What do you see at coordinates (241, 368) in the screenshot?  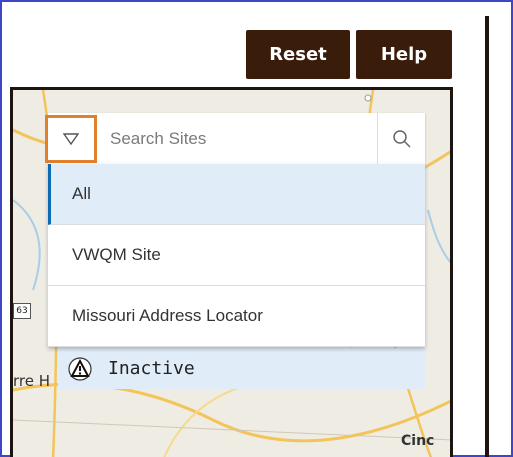 I see `legend-inactive-row: Inactive` at bounding box center [241, 368].